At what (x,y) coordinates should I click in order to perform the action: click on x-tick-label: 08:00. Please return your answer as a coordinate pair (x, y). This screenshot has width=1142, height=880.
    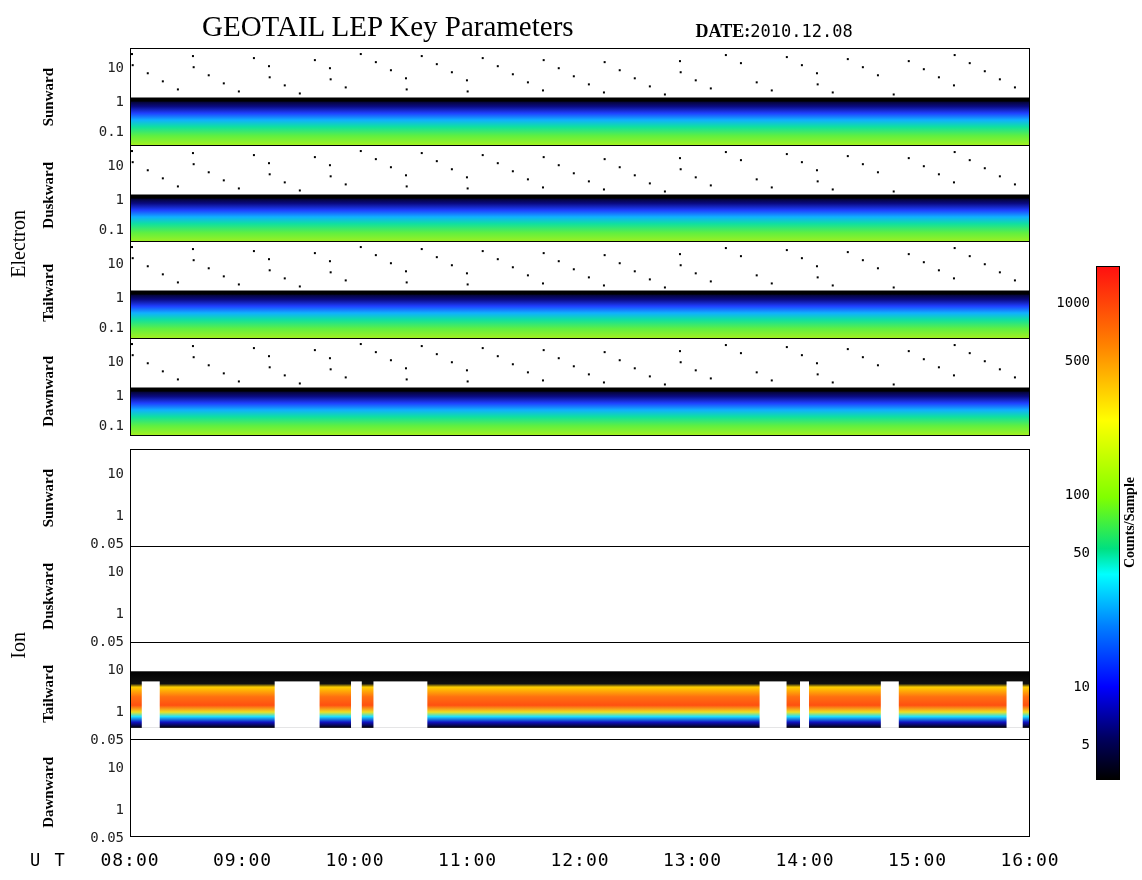
    Looking at the image, I should click on (130, 859).